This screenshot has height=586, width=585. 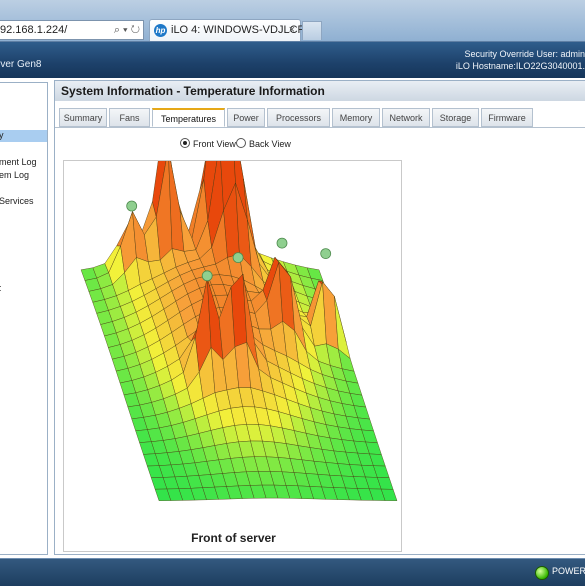 I want to click on front-view-radio: Front View, so click(x=208, y=143).